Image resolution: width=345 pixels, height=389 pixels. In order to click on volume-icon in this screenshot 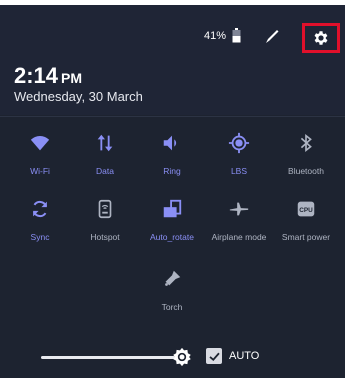, I will do `click(170, 143)`.